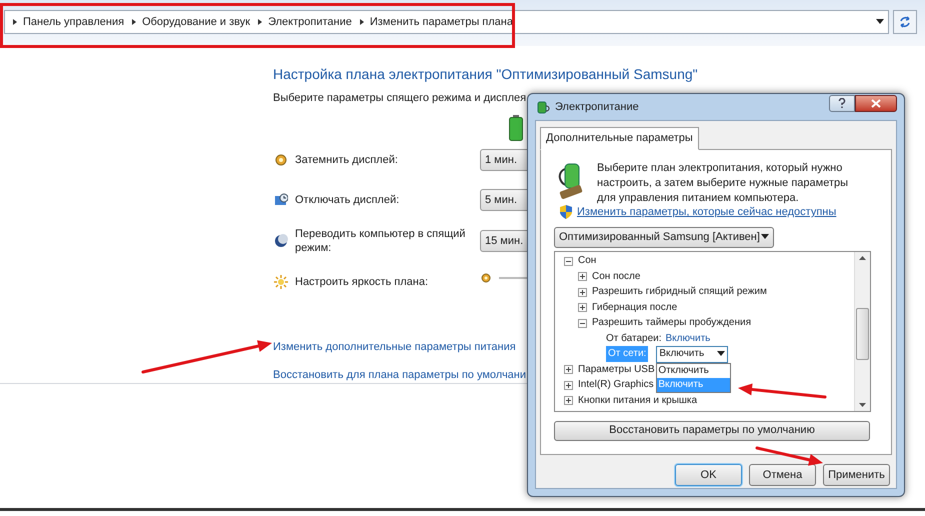  What do you see at coordinates (862, 404) in the screenshot?
I see `scroll-down-icon` at bounding box center [862, 404].